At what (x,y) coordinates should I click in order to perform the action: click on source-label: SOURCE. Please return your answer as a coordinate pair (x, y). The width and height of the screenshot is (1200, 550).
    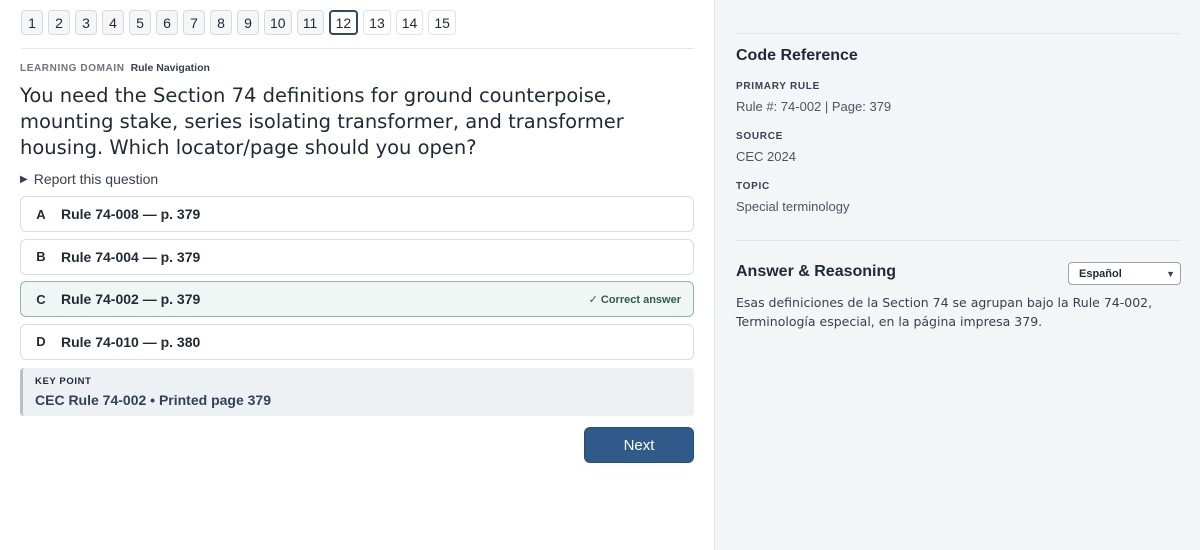
    Looking at the image, I should click on (759, 136).